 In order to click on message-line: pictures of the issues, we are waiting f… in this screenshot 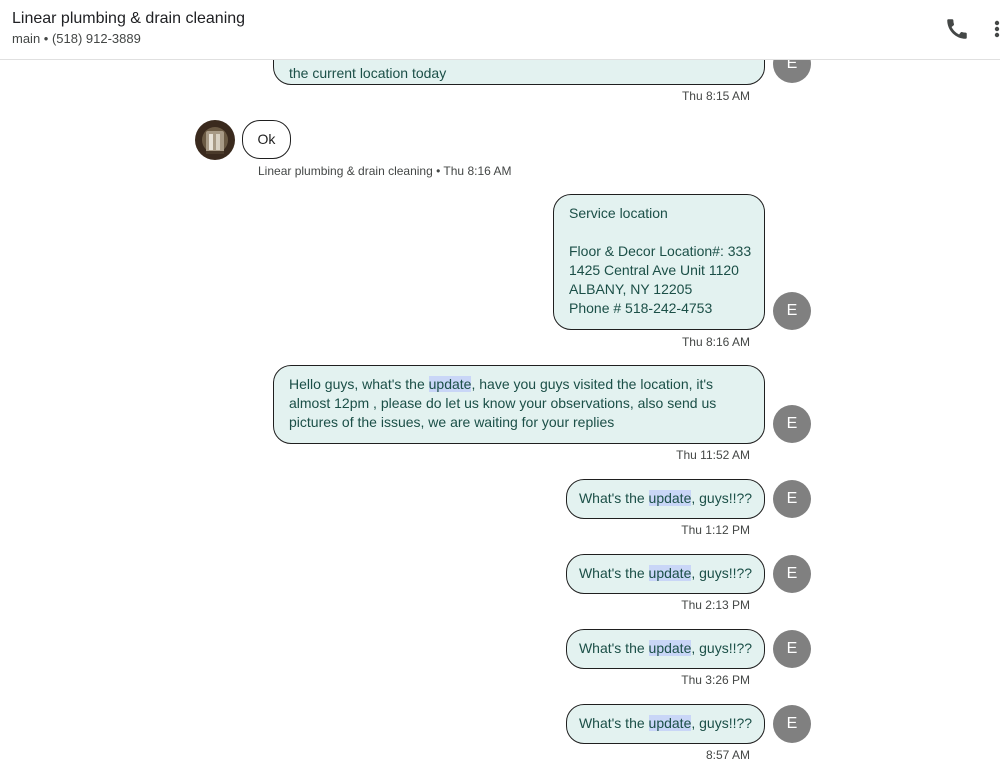, I will do `click(452, 422)`.